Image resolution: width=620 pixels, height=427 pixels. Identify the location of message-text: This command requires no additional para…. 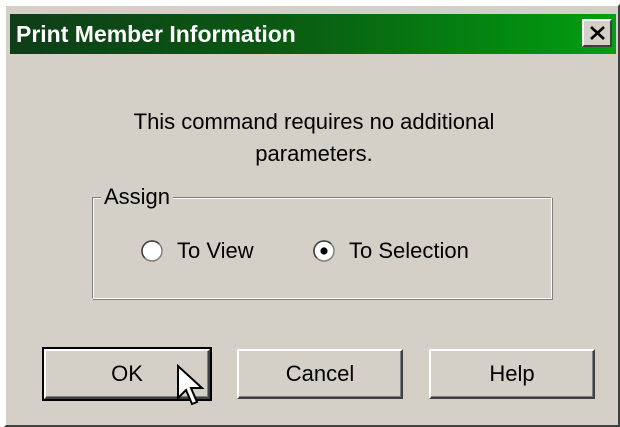
(313, 138).